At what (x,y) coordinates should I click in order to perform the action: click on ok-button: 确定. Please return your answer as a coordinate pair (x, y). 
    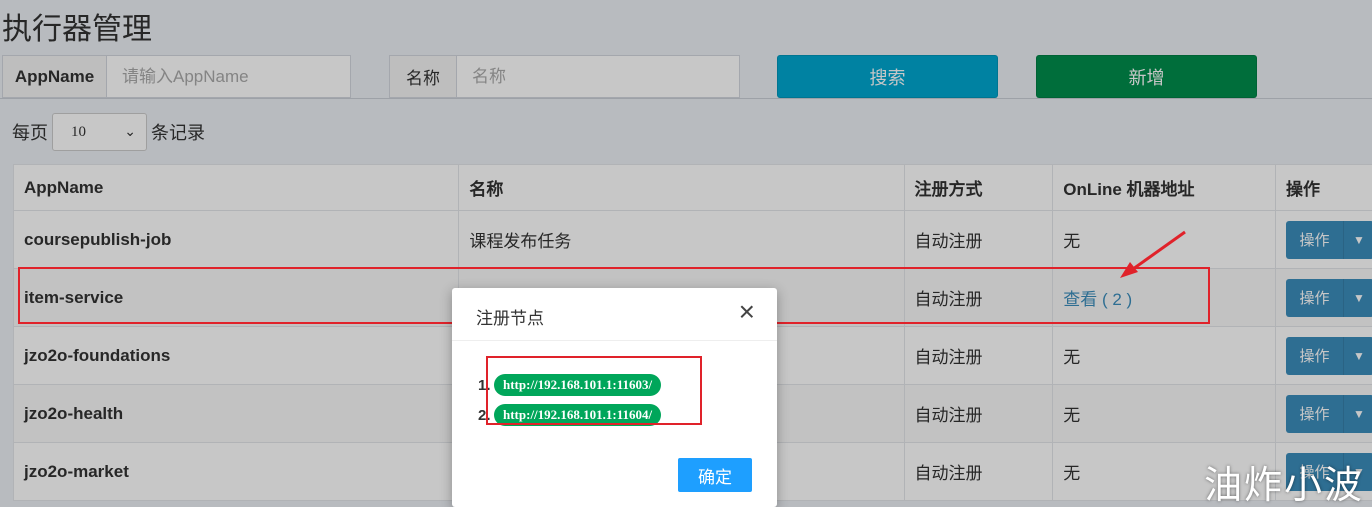
    Looking at the image, I should click on (715, 475).